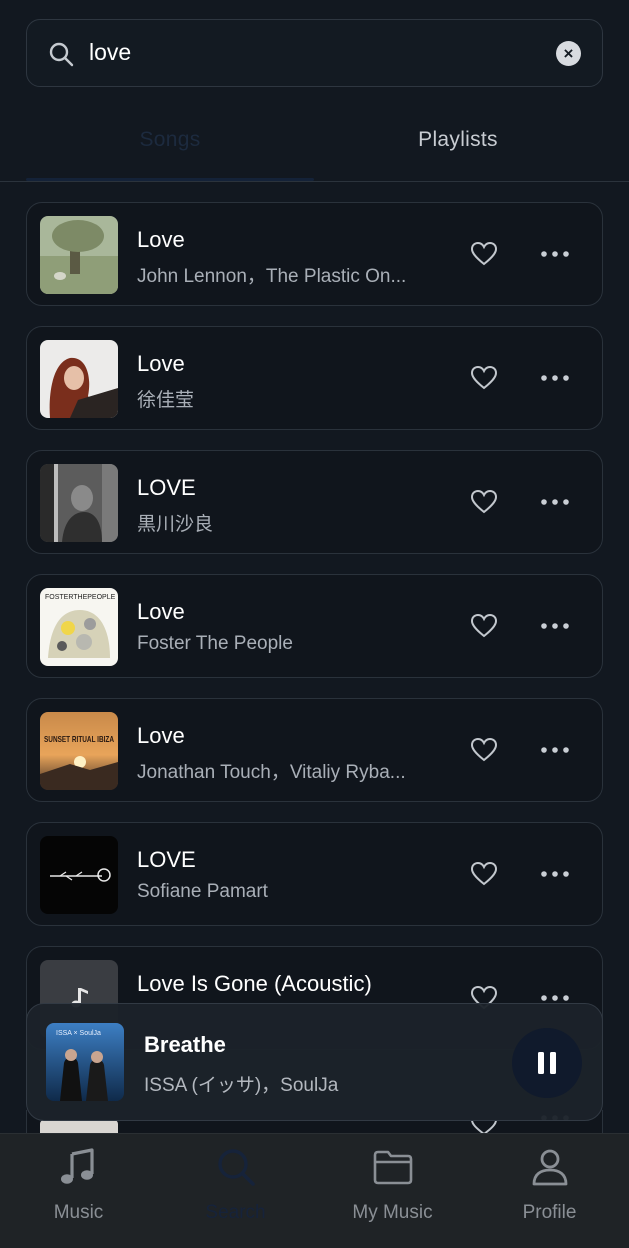 This screenshot has height=1248, width=629. Describe the element at coordinates (77, 1166) in the screenshot. I see `music-note-icon` at that location.